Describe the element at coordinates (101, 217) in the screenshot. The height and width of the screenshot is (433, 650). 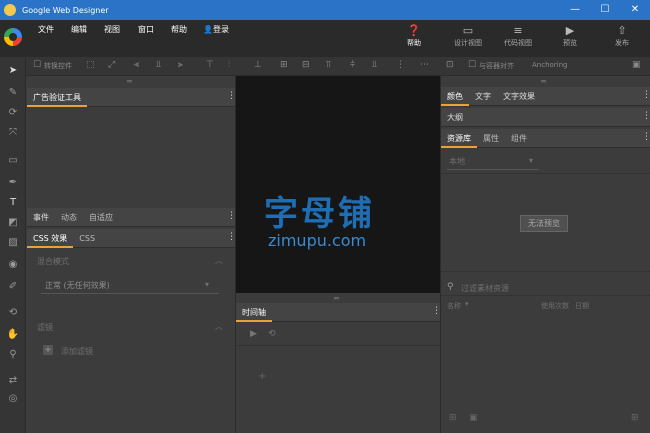
I see `tab-responsive: 自适应` at that location.